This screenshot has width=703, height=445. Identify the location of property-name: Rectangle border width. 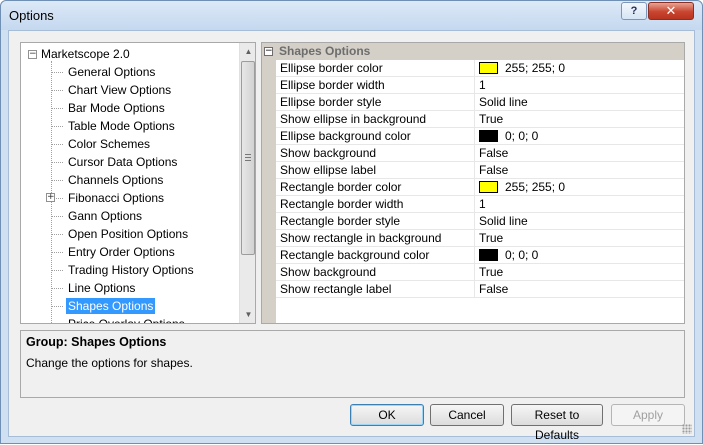
(342, 204).